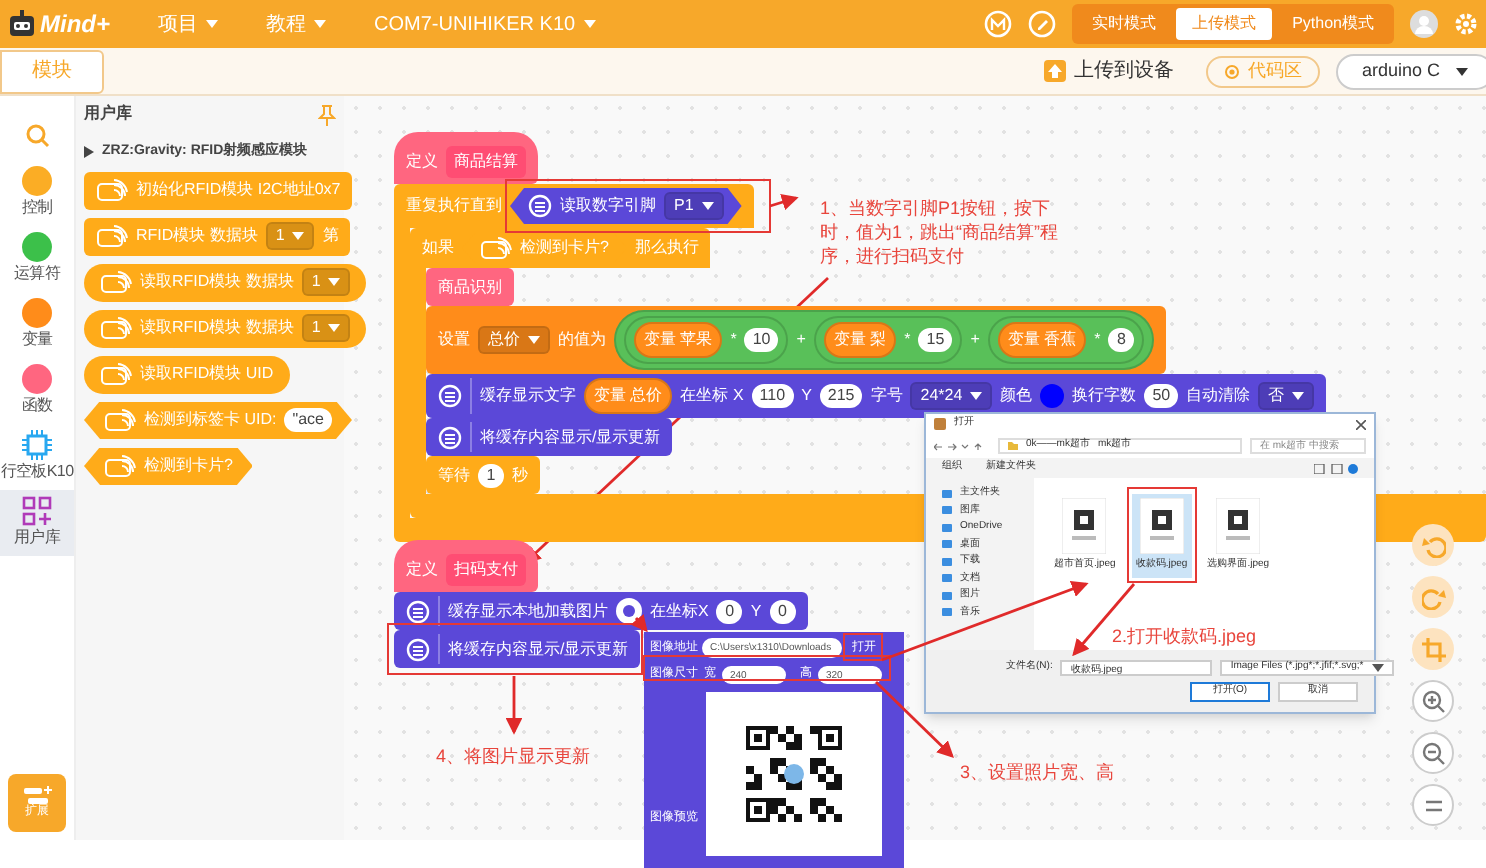 The height and width of the screenshot is (868, 1486). Describe the element at coordinates (327, 114) in the screenshot. I see `pin-icon` at that location.